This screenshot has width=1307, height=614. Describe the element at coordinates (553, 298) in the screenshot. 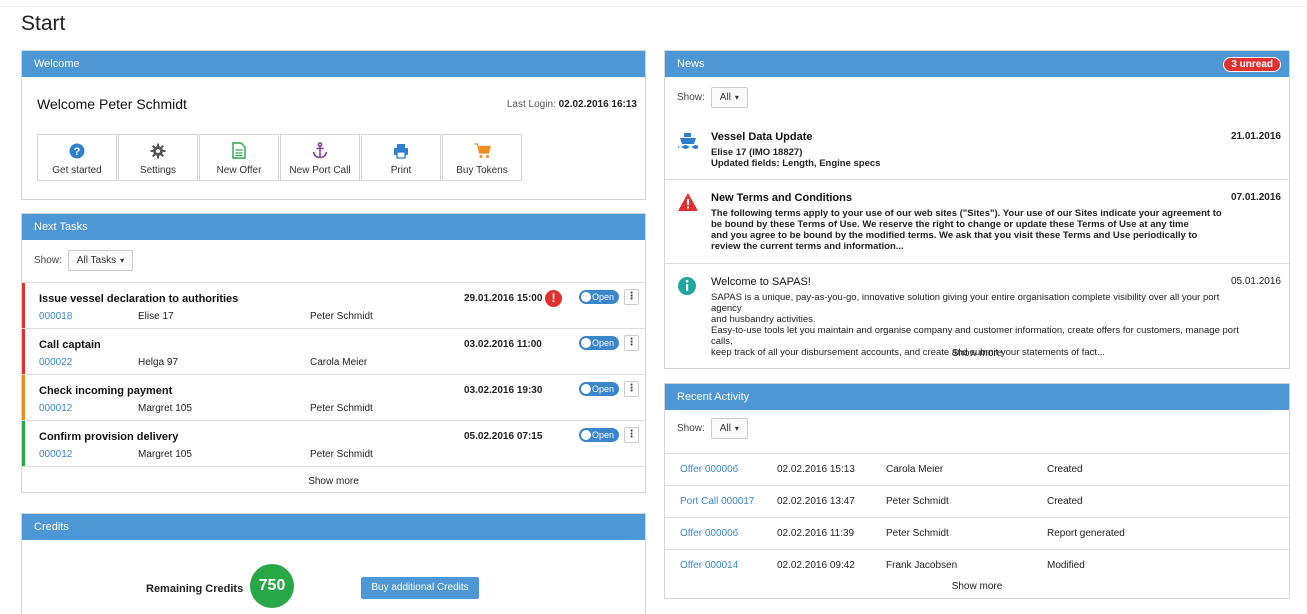

I see `alert-icon: !` at that location.